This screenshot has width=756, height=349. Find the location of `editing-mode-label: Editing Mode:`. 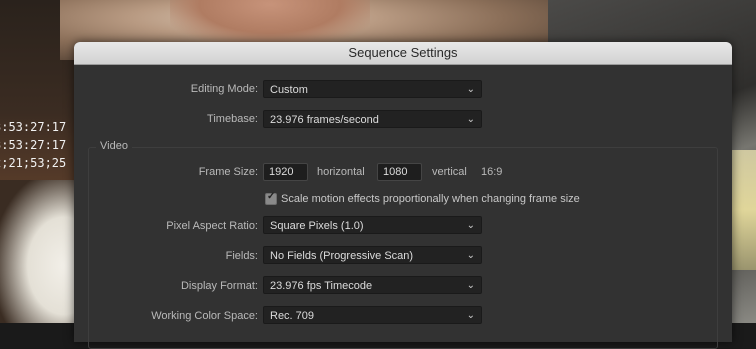

editing-mode-label: Editing Mode: is located at coordinates (224, 89).